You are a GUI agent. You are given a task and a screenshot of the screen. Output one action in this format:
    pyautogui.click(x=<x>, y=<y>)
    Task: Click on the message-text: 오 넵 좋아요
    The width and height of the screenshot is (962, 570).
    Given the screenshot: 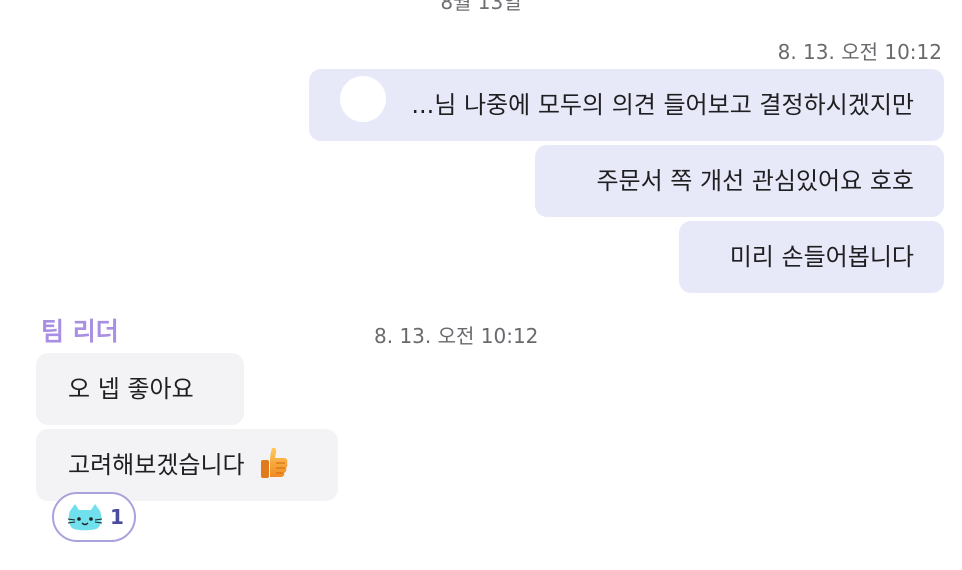 What is the action you would take?
    pyautogui.click(x=131, y=389)
    